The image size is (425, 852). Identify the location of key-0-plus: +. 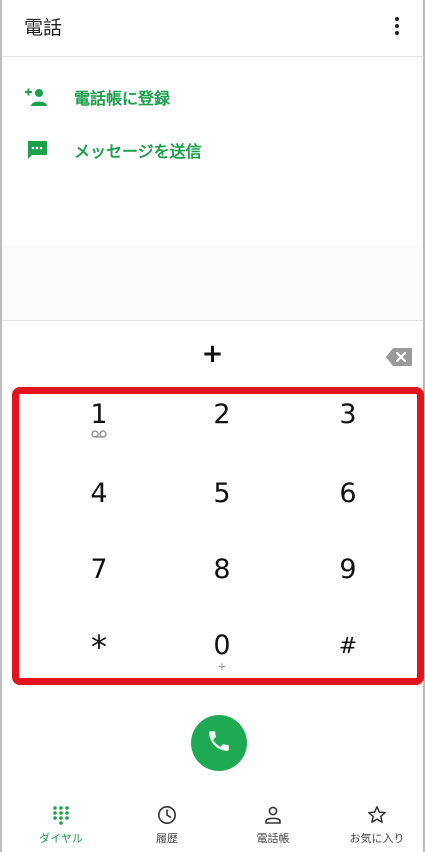
(222, 666).